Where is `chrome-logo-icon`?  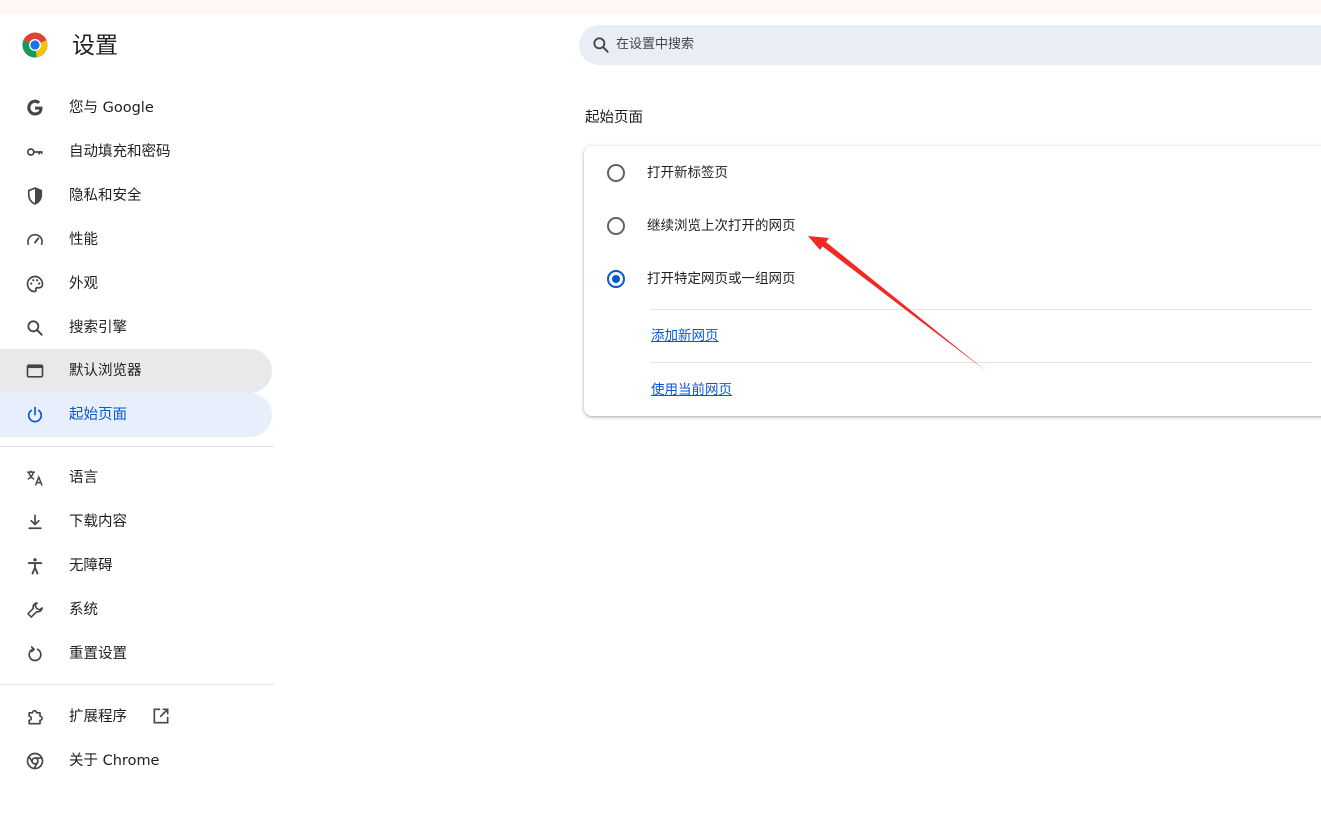 chrome-logo-icon is located at coordinates (35, 45).